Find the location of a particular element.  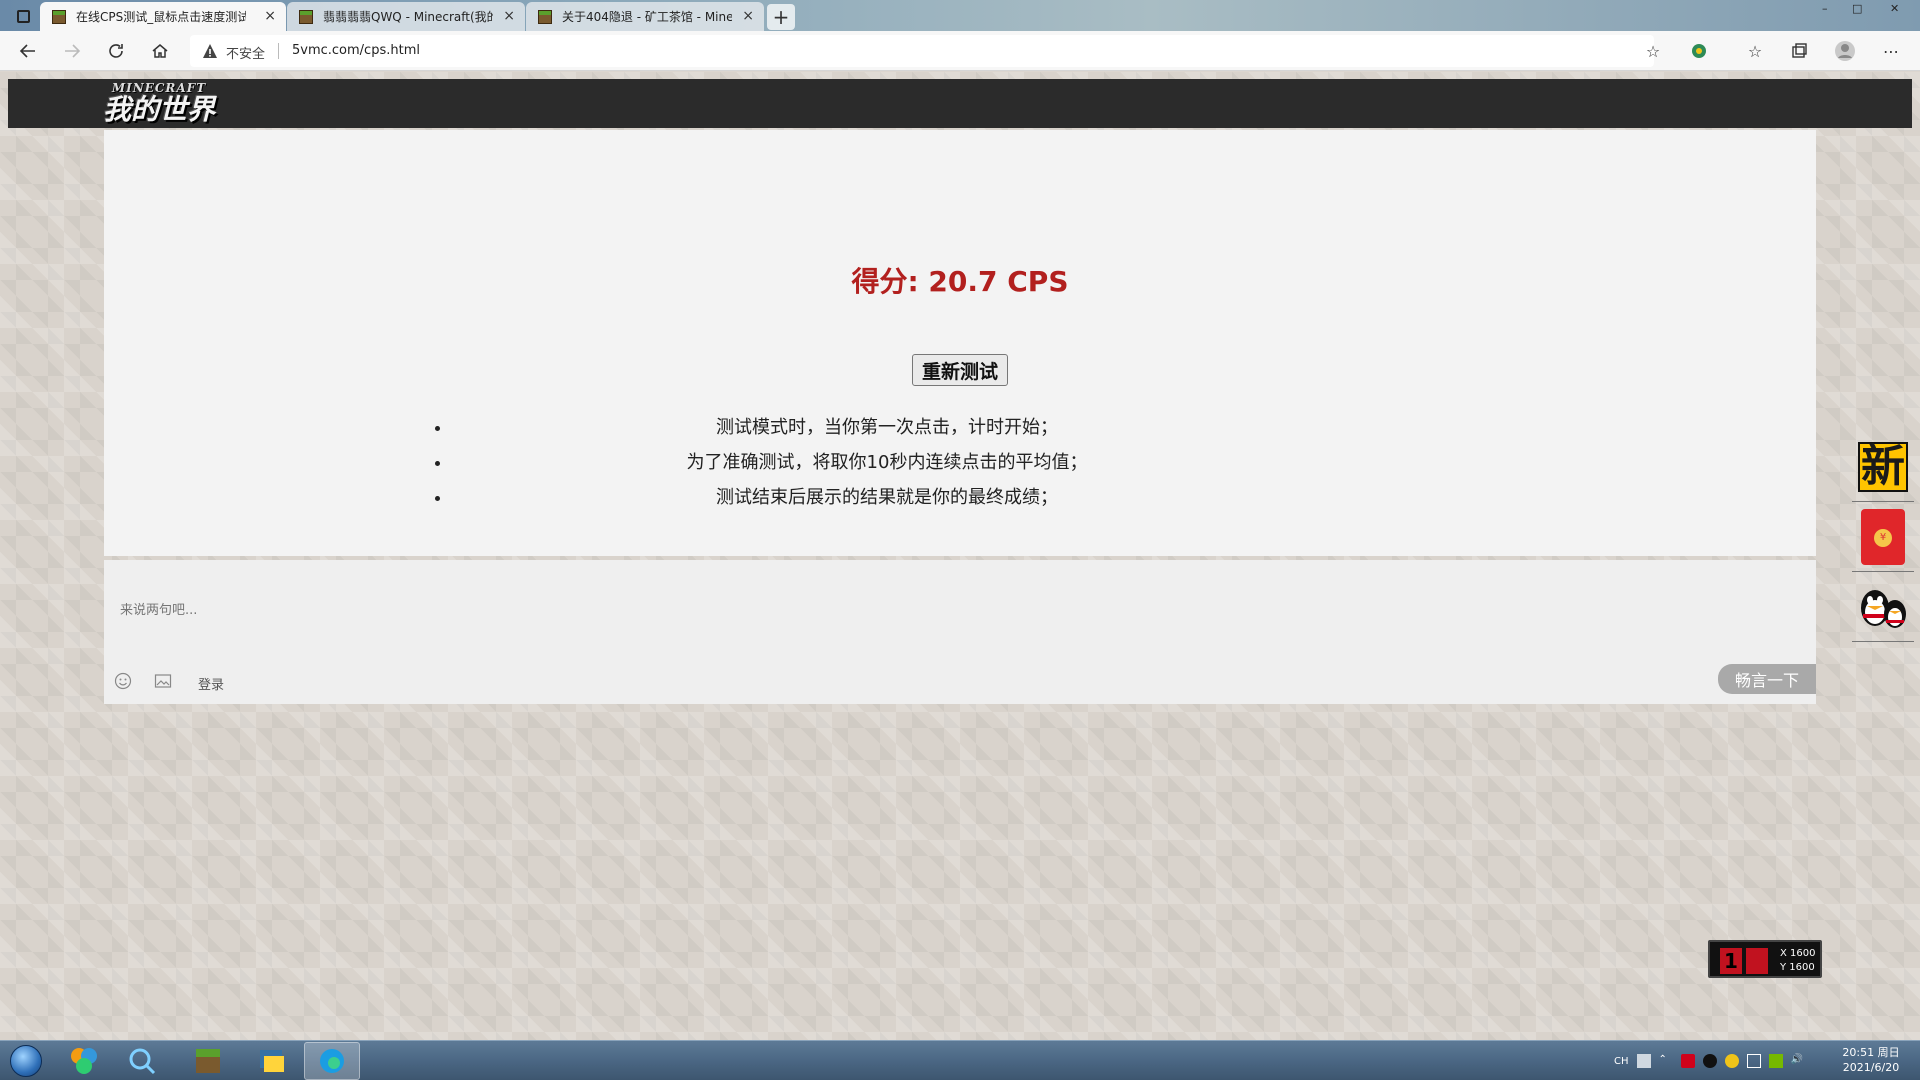

forward-icon is located at coordinates (72, 51).